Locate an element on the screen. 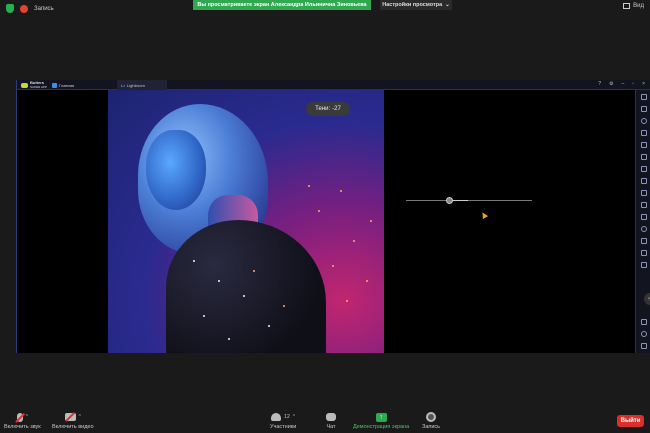 The width and height of the screenshot is (650, 433). video-off-icon is located at coordinates (70, 416).